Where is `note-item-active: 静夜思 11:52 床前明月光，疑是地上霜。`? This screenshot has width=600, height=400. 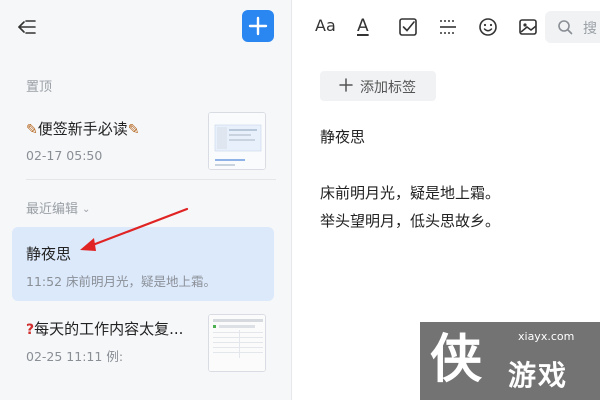
note-item-active: 静夜思 11:52 床前明月光，疑是地上霜。 is located at coordinates (143, 264).